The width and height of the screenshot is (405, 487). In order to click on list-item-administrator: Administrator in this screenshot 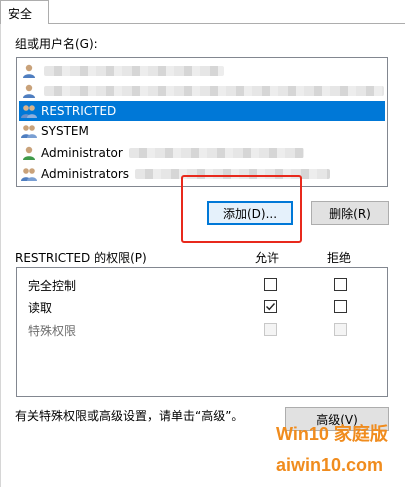, I will do `click(202, 153)`.